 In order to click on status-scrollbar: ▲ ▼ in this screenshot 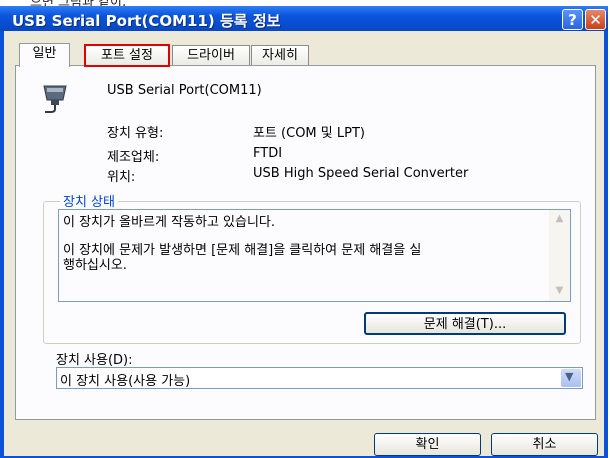, I will do `click(559, 255)`.